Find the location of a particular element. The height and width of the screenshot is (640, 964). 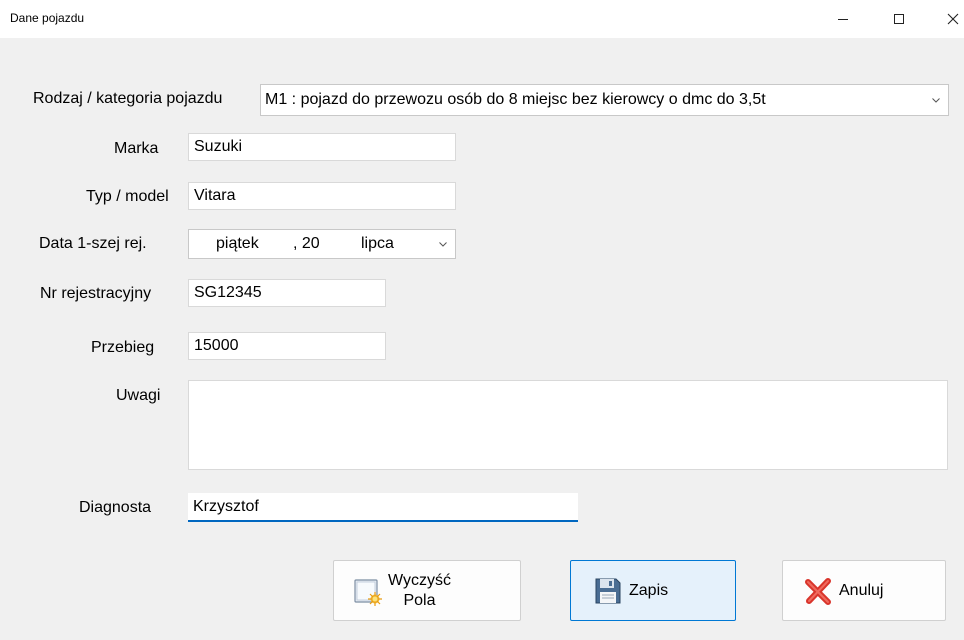

model-label: Typ / model is located at coordinates (127, 196).